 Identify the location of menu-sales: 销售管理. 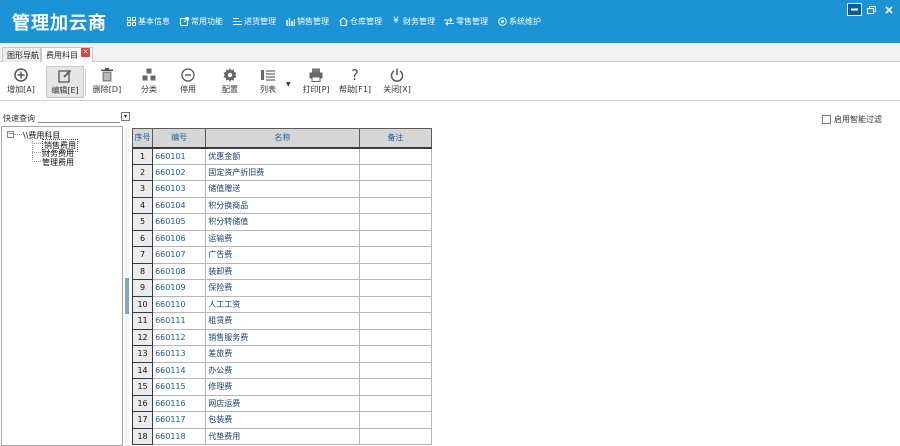
(307, 21).